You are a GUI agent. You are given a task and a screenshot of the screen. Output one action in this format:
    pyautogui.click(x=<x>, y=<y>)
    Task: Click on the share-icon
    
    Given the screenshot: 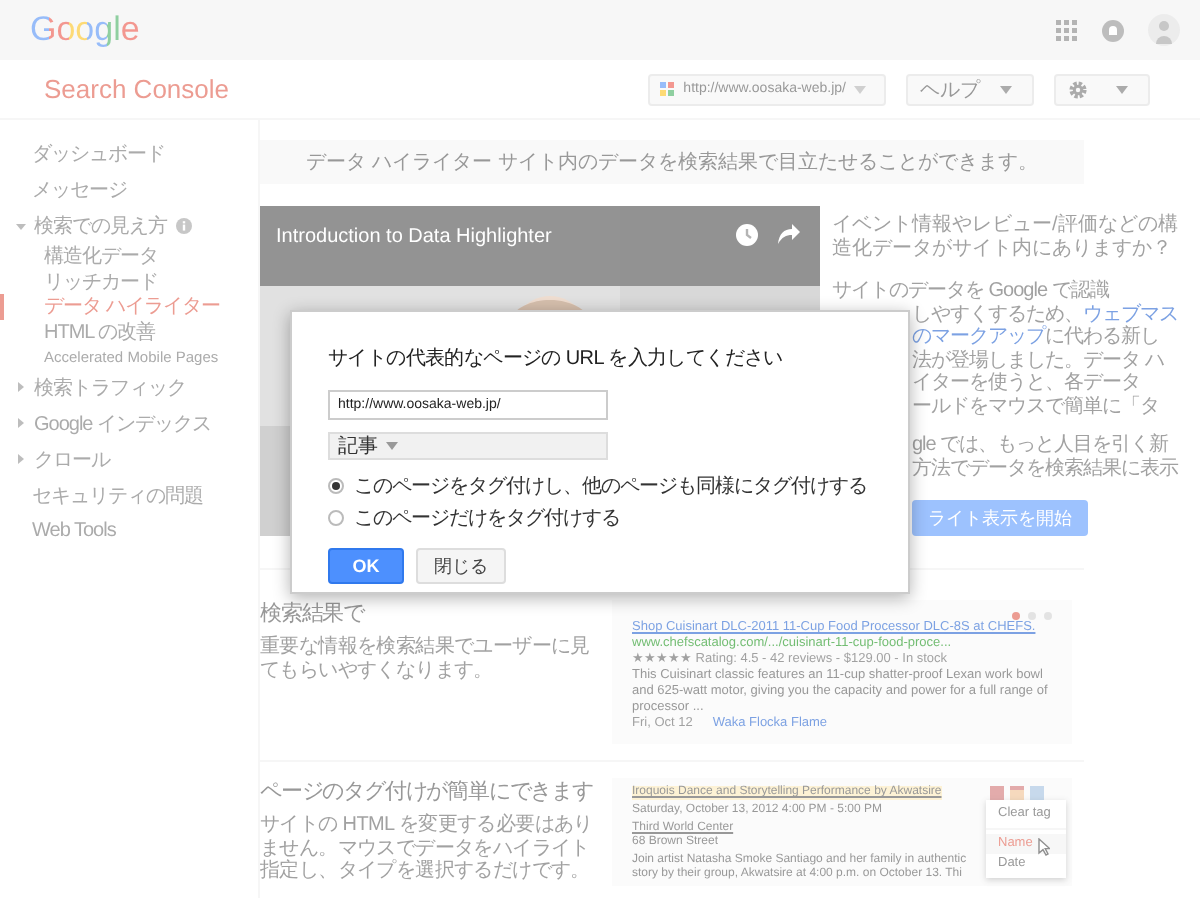 What is the action you would take?
    pyautogui.click(x=789, y=234)
    